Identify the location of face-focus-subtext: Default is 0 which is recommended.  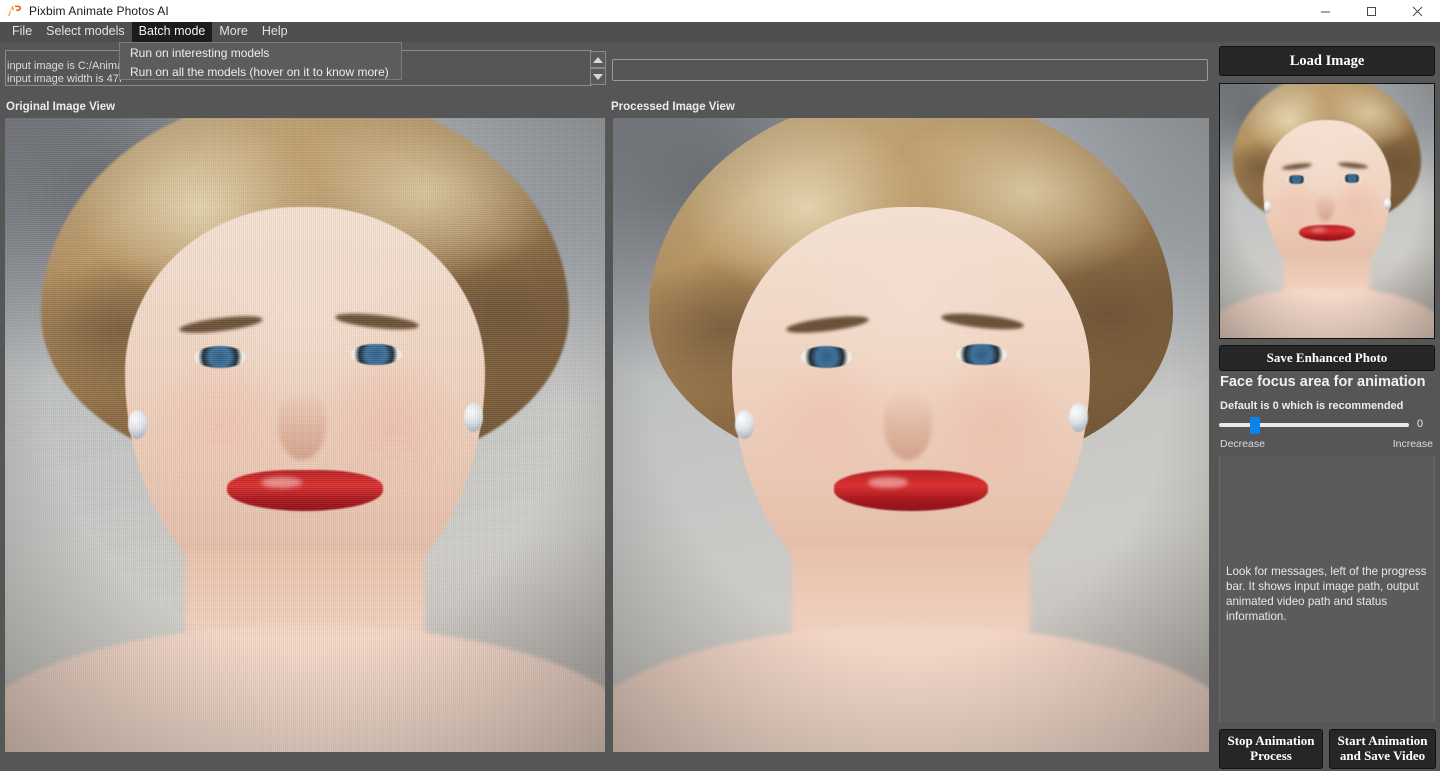
(1312, 406).